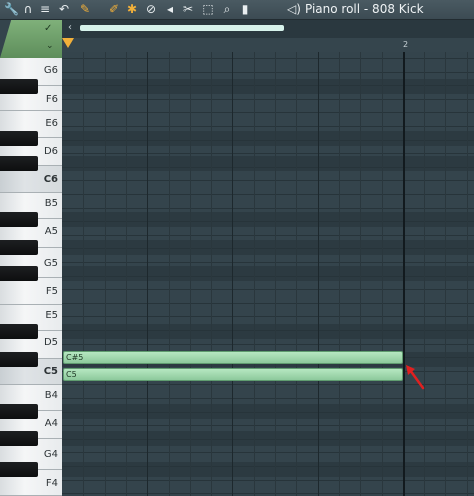 Image resolution: width=474 pixels, height=496 pixels. I want to click on key-label: F6, so click(51, 99).